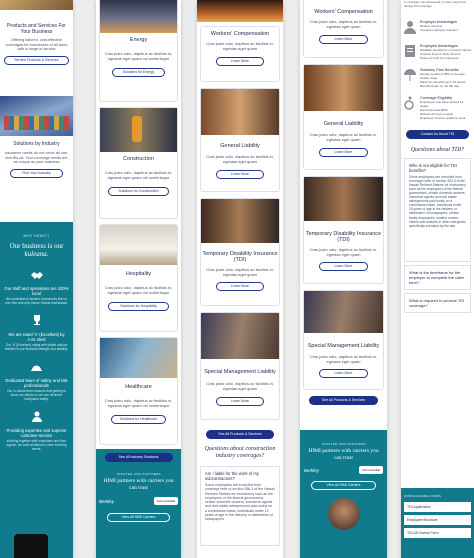  Describe the element at coordinates (138, 419) in the screenshot. I see `solutions-healthcare-button: Solutions for Healthcare` at that location.